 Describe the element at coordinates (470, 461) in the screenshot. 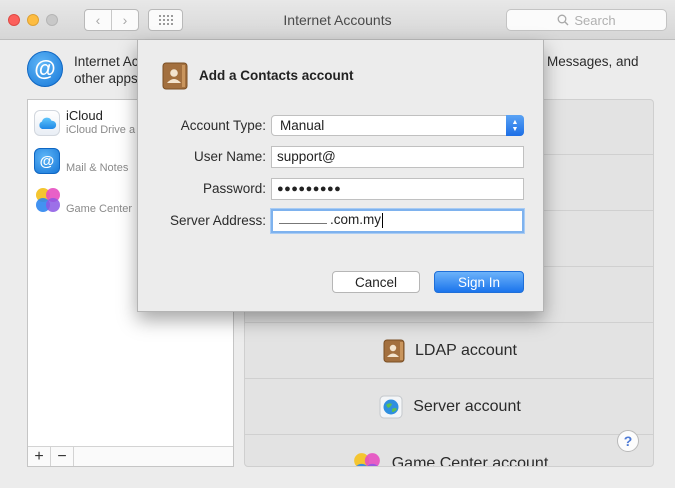

I see `provider-label-game-center: Game Center account` at that location.